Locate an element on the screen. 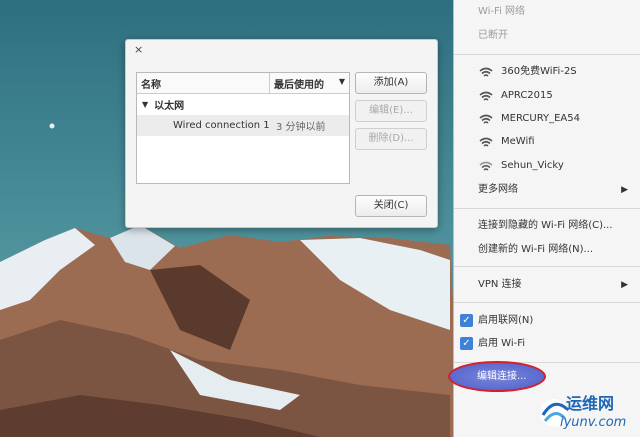 The height and width of the screenshot is (437, 640). vpn-connections-item: VPN 连接 ▶ is located at coordinates (547, 285).